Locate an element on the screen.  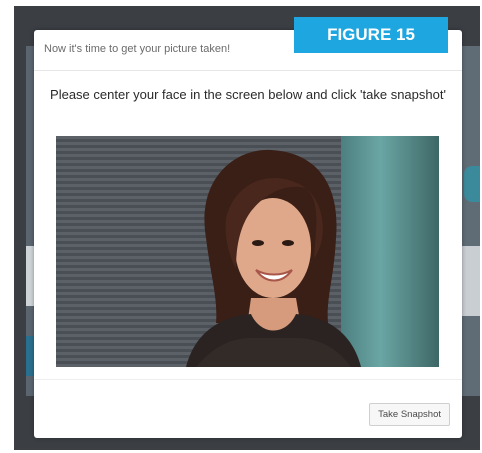
background-tab is located at coordinates (472, 184).